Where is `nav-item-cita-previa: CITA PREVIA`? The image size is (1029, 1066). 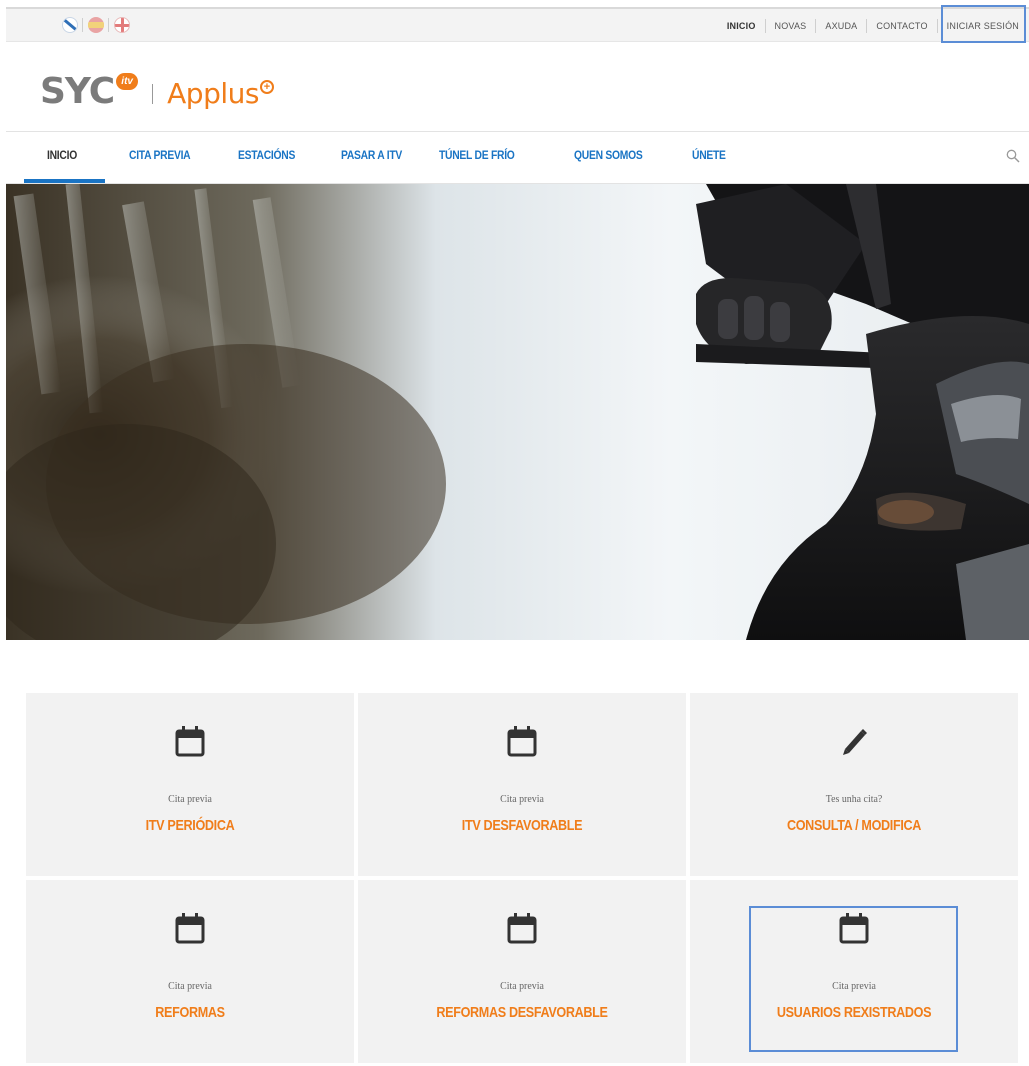
nav-item-cita-previa: CITA PREVIA is located at coordinates (160, 155).